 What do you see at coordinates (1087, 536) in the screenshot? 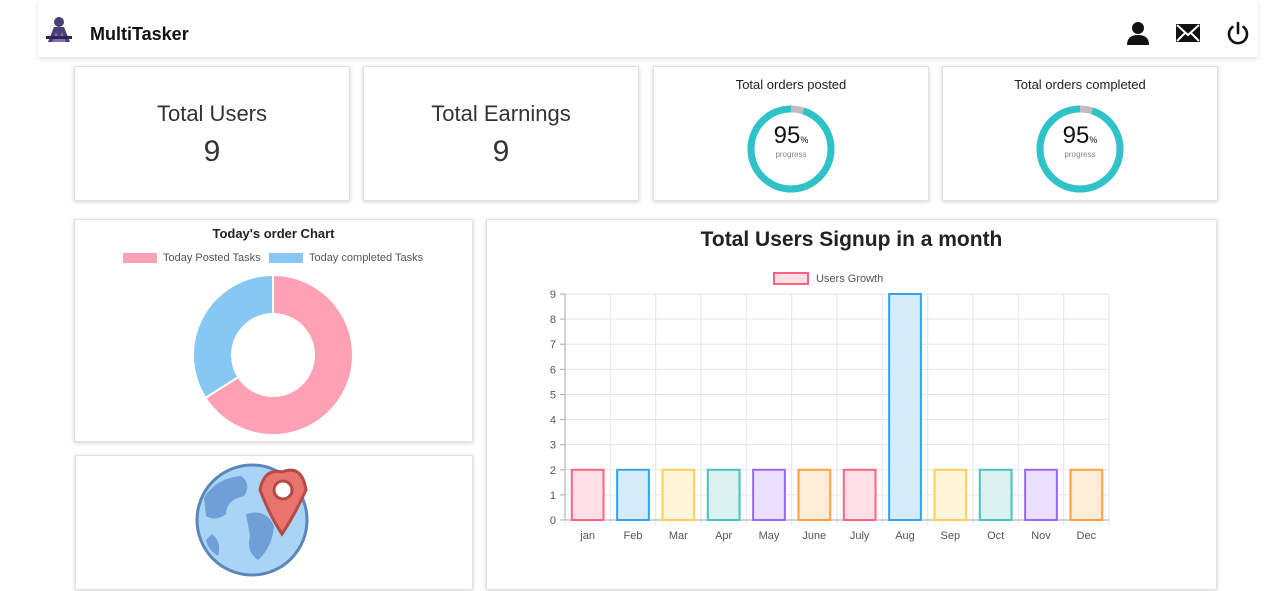
I see `x-tick-label: Dec` at bounding box center [1087, 536].